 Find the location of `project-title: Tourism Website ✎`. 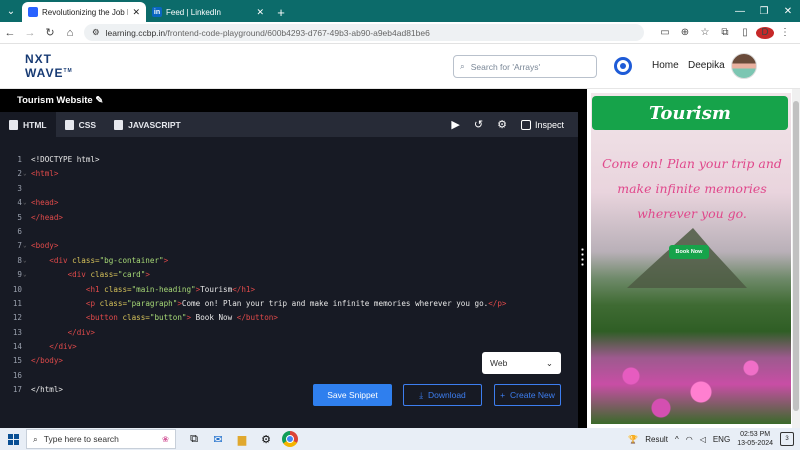

project-title: Tourism Website ✎ is located at coordinates (60, 100).